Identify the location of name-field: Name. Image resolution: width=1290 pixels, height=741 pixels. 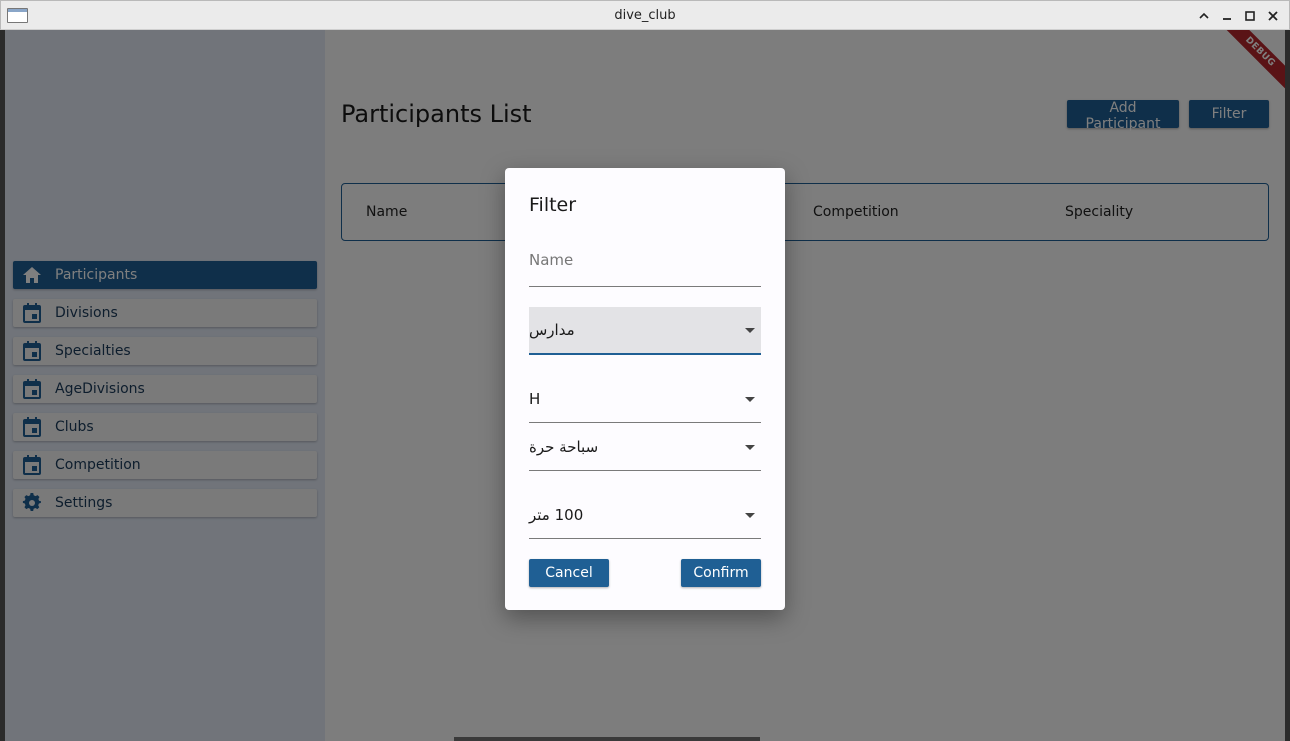
(645, 266).